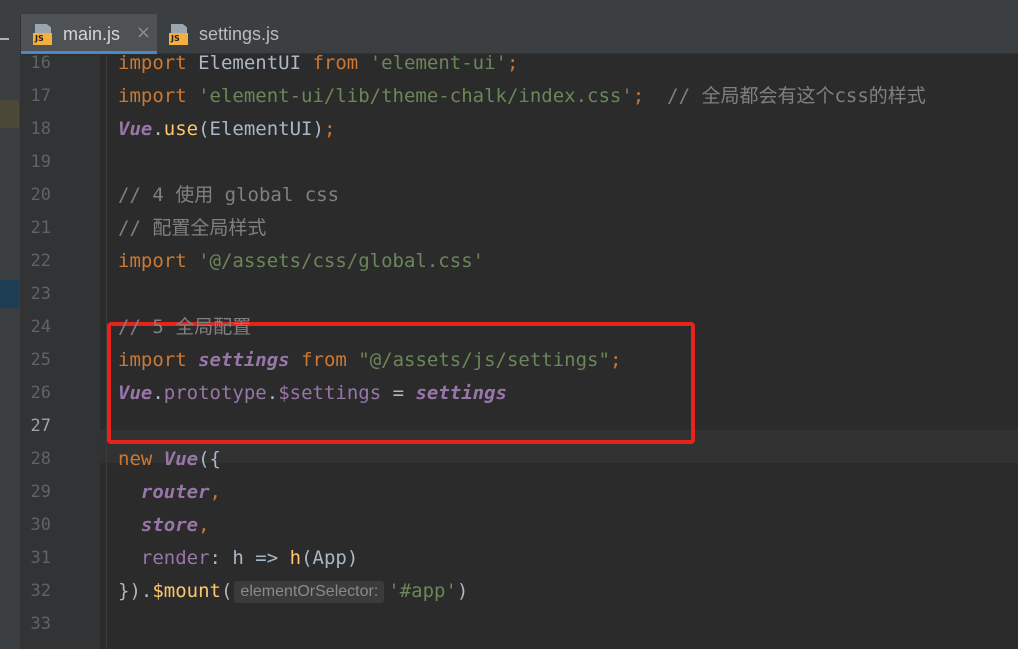 Image resolution: width=1018 pixels, height=649 pixels. What do you see at coordinates (438, 64) in the screenshot?
I see `code-token: 'element-ui'` at bounding box center [438, 64].